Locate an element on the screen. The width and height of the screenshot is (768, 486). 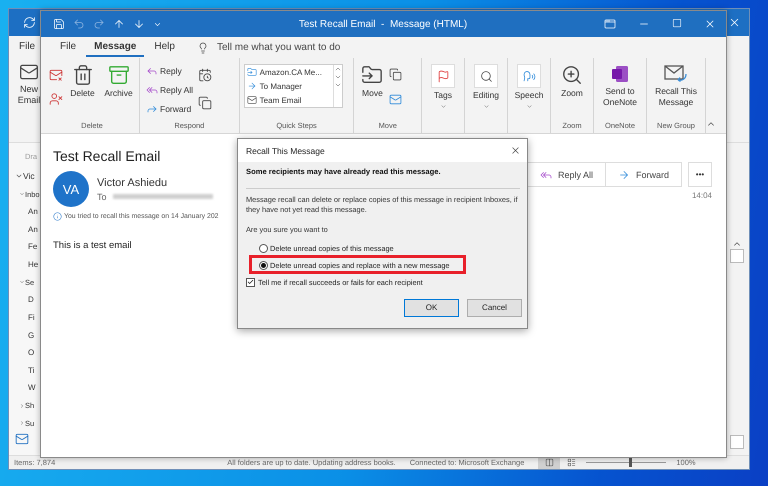
zoom-button: Zoom is located at coordinates (572, 81).